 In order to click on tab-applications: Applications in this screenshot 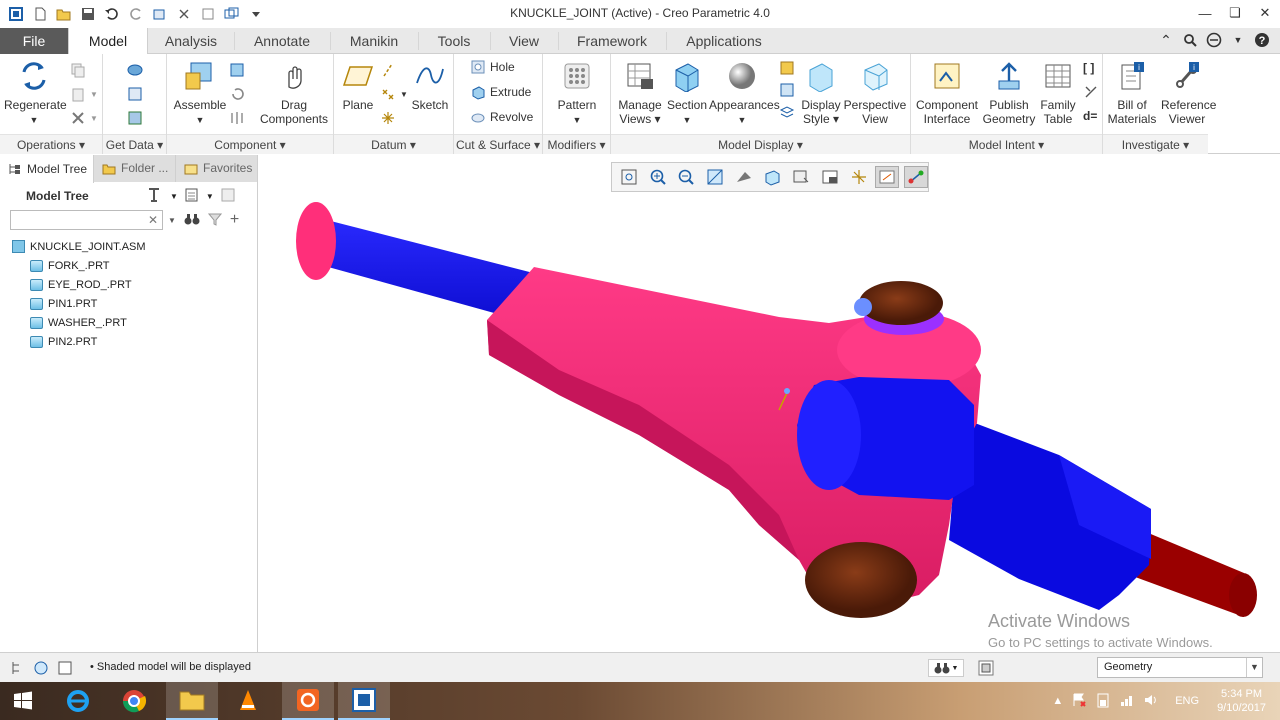, I will do `click(724, 41)`.